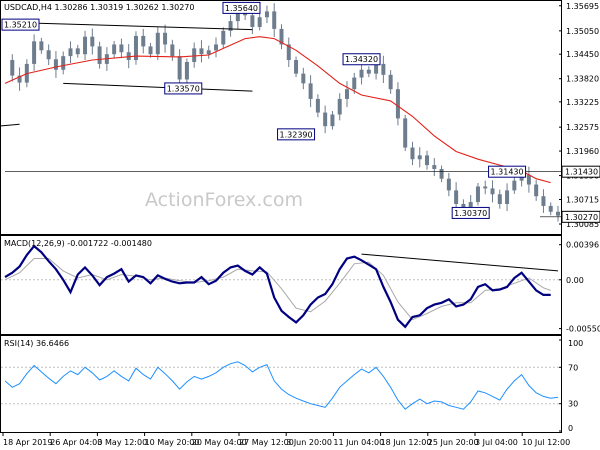  Describe the element at coordinates (583, 245) in the screenshot. I see `y-tick-label: 0.003961` at that location.